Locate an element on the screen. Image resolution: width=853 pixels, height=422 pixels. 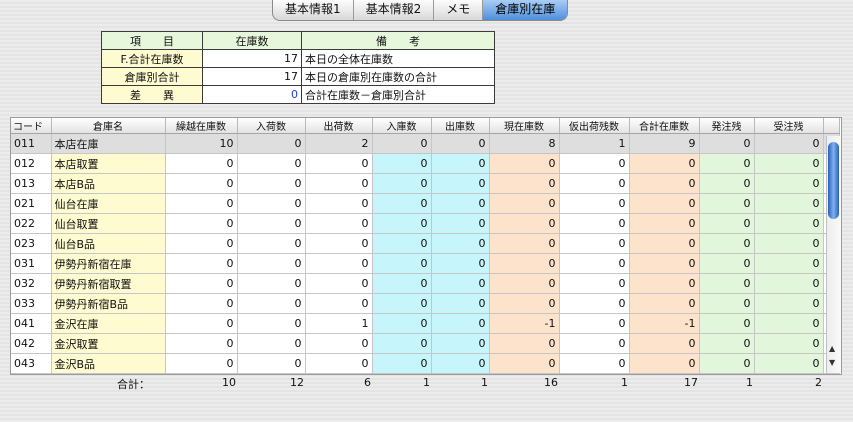
column-header: コード is located at coordinates (31, 126).